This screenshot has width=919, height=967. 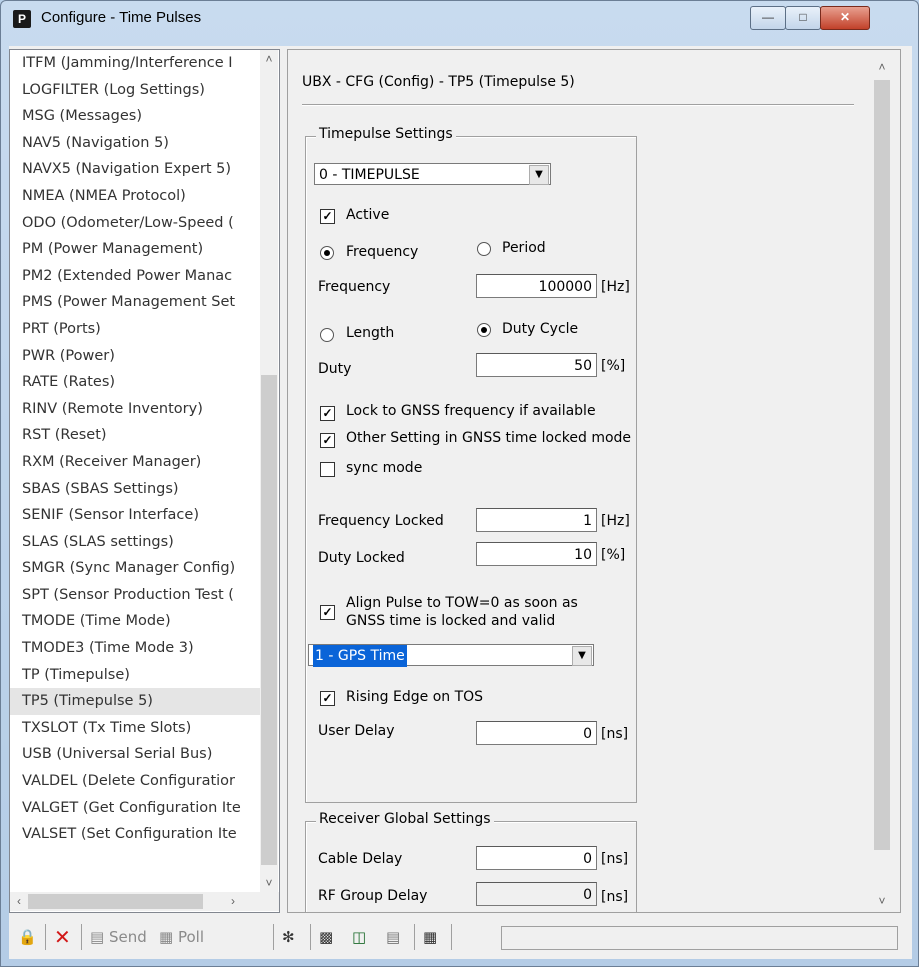 What do you see at coordinates (327, 440) in the screenshot?
I see `other-setting-checkbox: ✓` at bounding box center [327, 440].